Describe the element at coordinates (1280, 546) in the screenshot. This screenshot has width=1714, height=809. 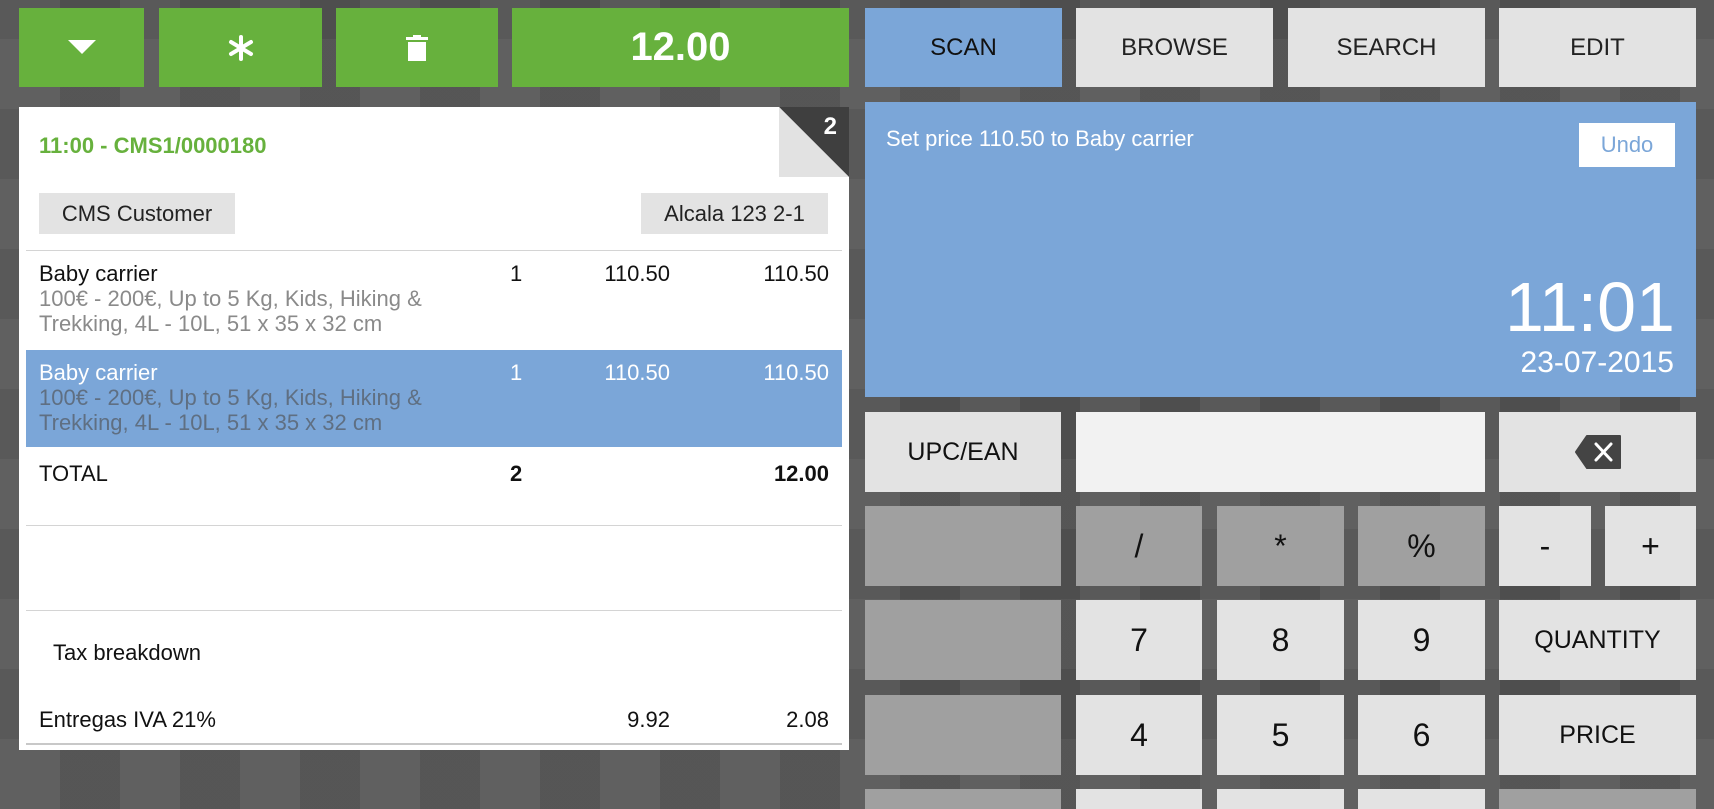
I see `multiply-key: *` at that location.